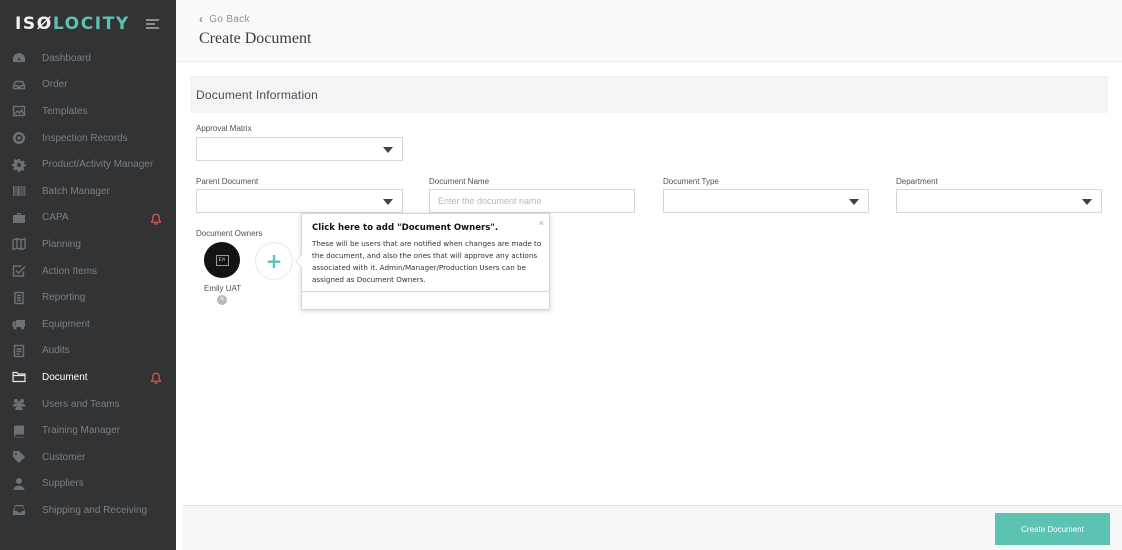 This screenshot has height=550, width=1122. Describe the element at coordinates (66, 58) in the screenshot. I see `sidebar-item-label: Dashboard` at that location.